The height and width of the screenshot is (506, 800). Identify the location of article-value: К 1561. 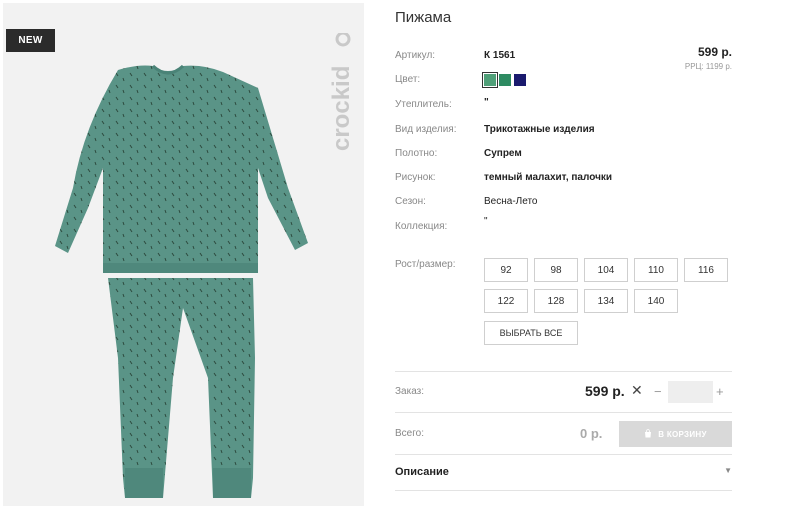
(500, 55).